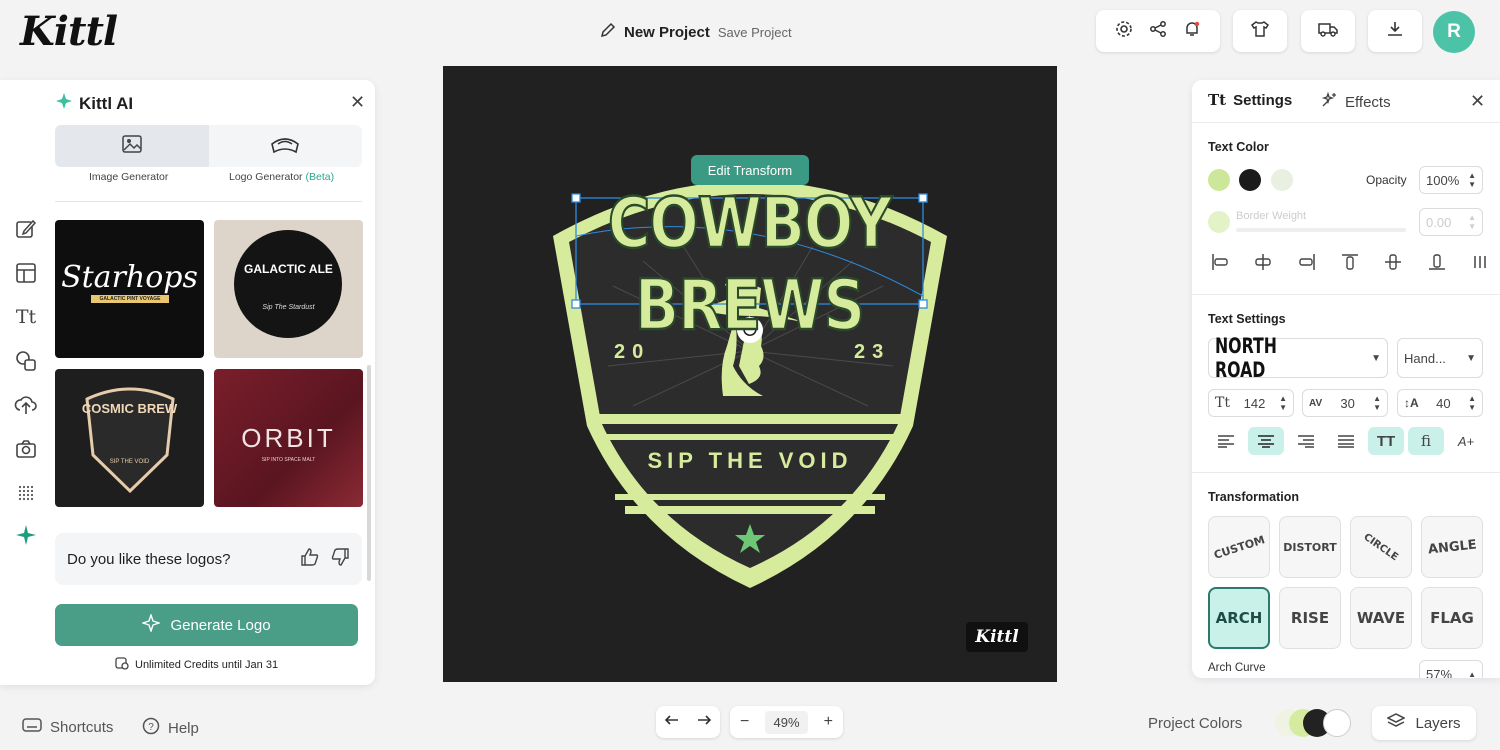 The height and width of the screenshot is (750, 1500). Describe the element at coordinates (151, 624) in the screenshot. I see `sparkle-icon` at that location.